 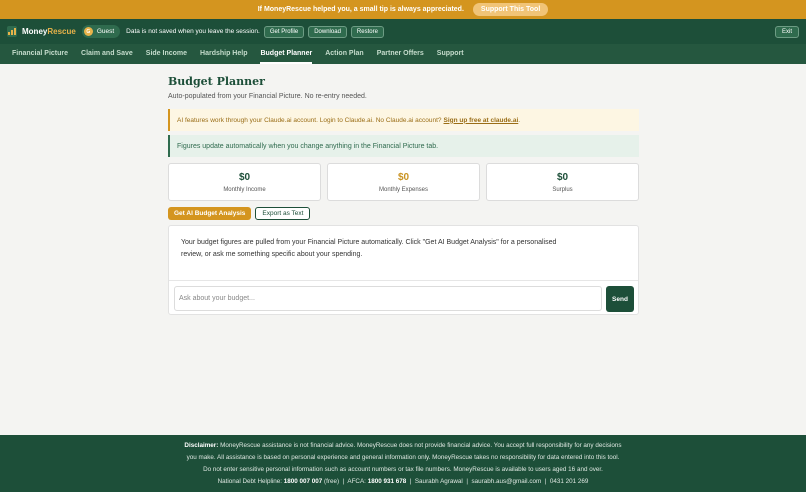 I want to click on tab-hardship-help: Hardship Help, so click(x=223, y=54).